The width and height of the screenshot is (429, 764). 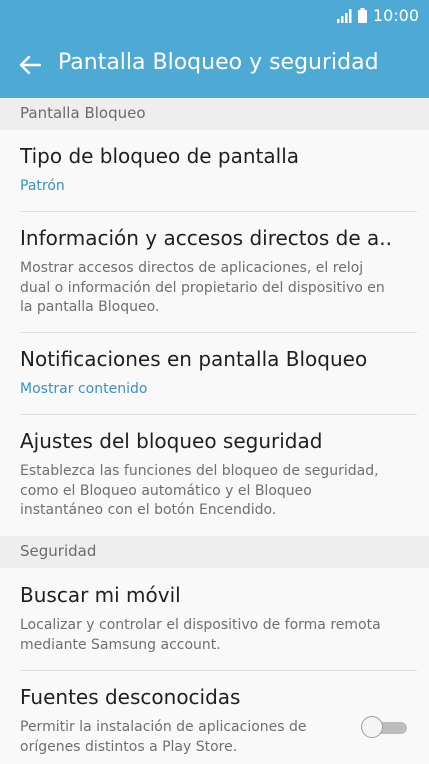 I want to click on arrow-back-icon, so click(x=30, y=65).